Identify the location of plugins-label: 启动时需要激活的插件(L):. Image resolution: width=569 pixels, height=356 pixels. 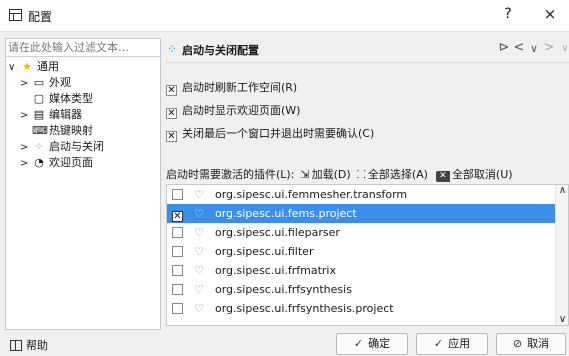
(230, 174).